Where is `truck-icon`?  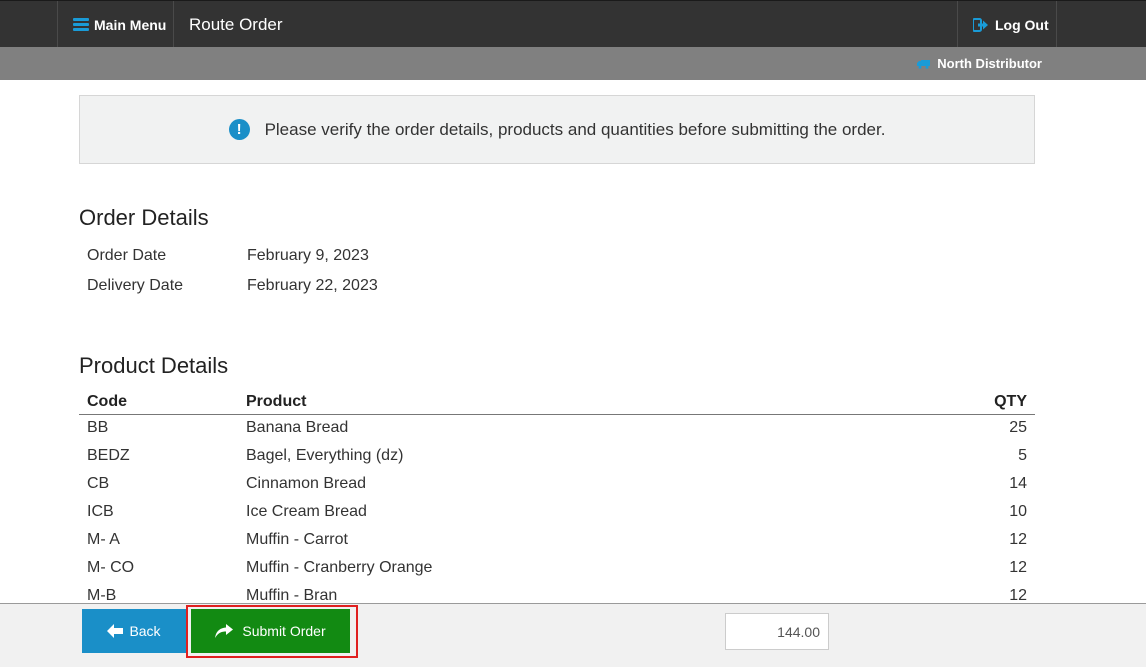 truck-icon is located at coordinates (924, 64).